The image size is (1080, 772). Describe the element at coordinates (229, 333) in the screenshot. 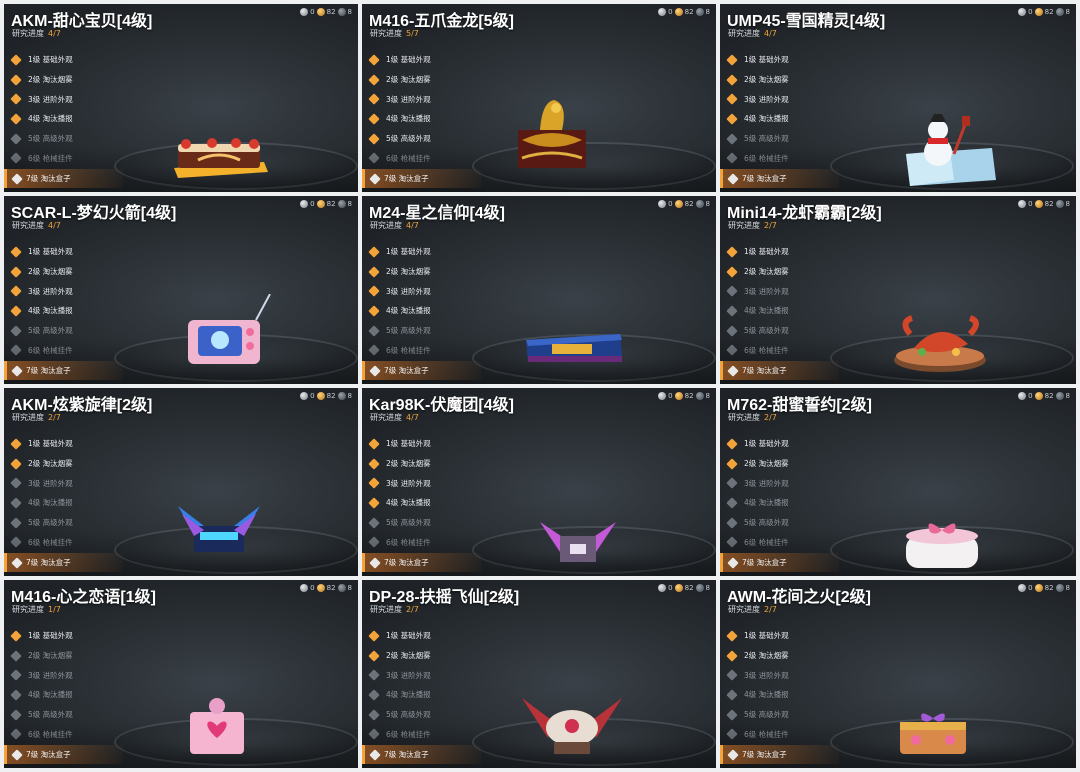

I see `pink-radio-box-icon` at that location.